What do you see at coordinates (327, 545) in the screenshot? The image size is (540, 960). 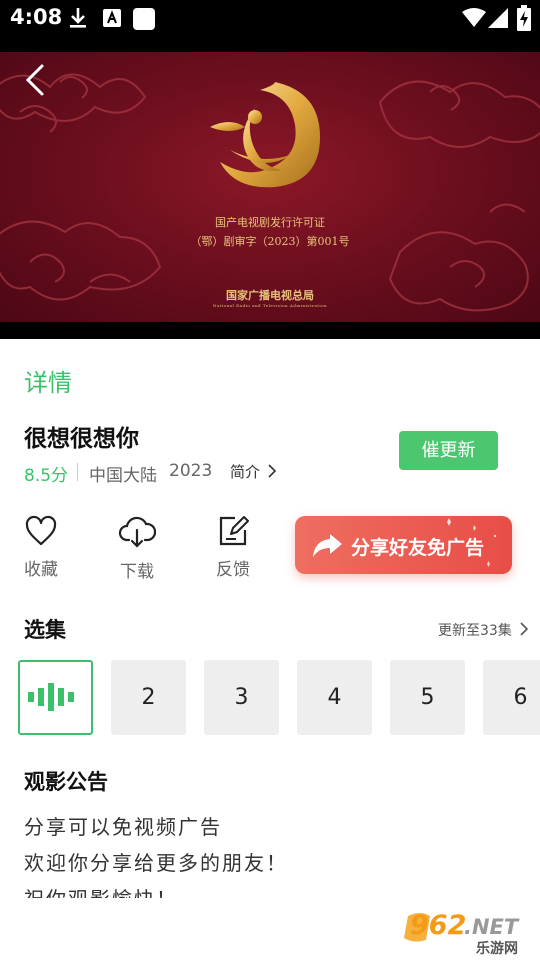 I see `share-arrow-icon` at bounding box center [327, 545].